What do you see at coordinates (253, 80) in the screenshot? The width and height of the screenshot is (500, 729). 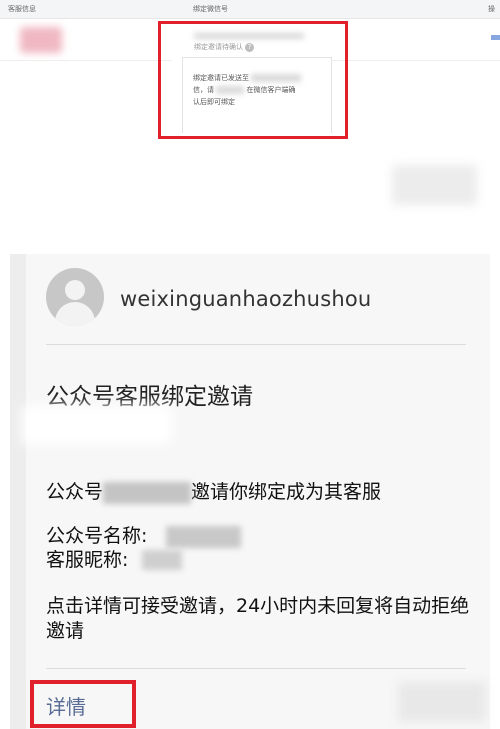 I see `highlight-frame-popup` at bounding box center [253, 80].